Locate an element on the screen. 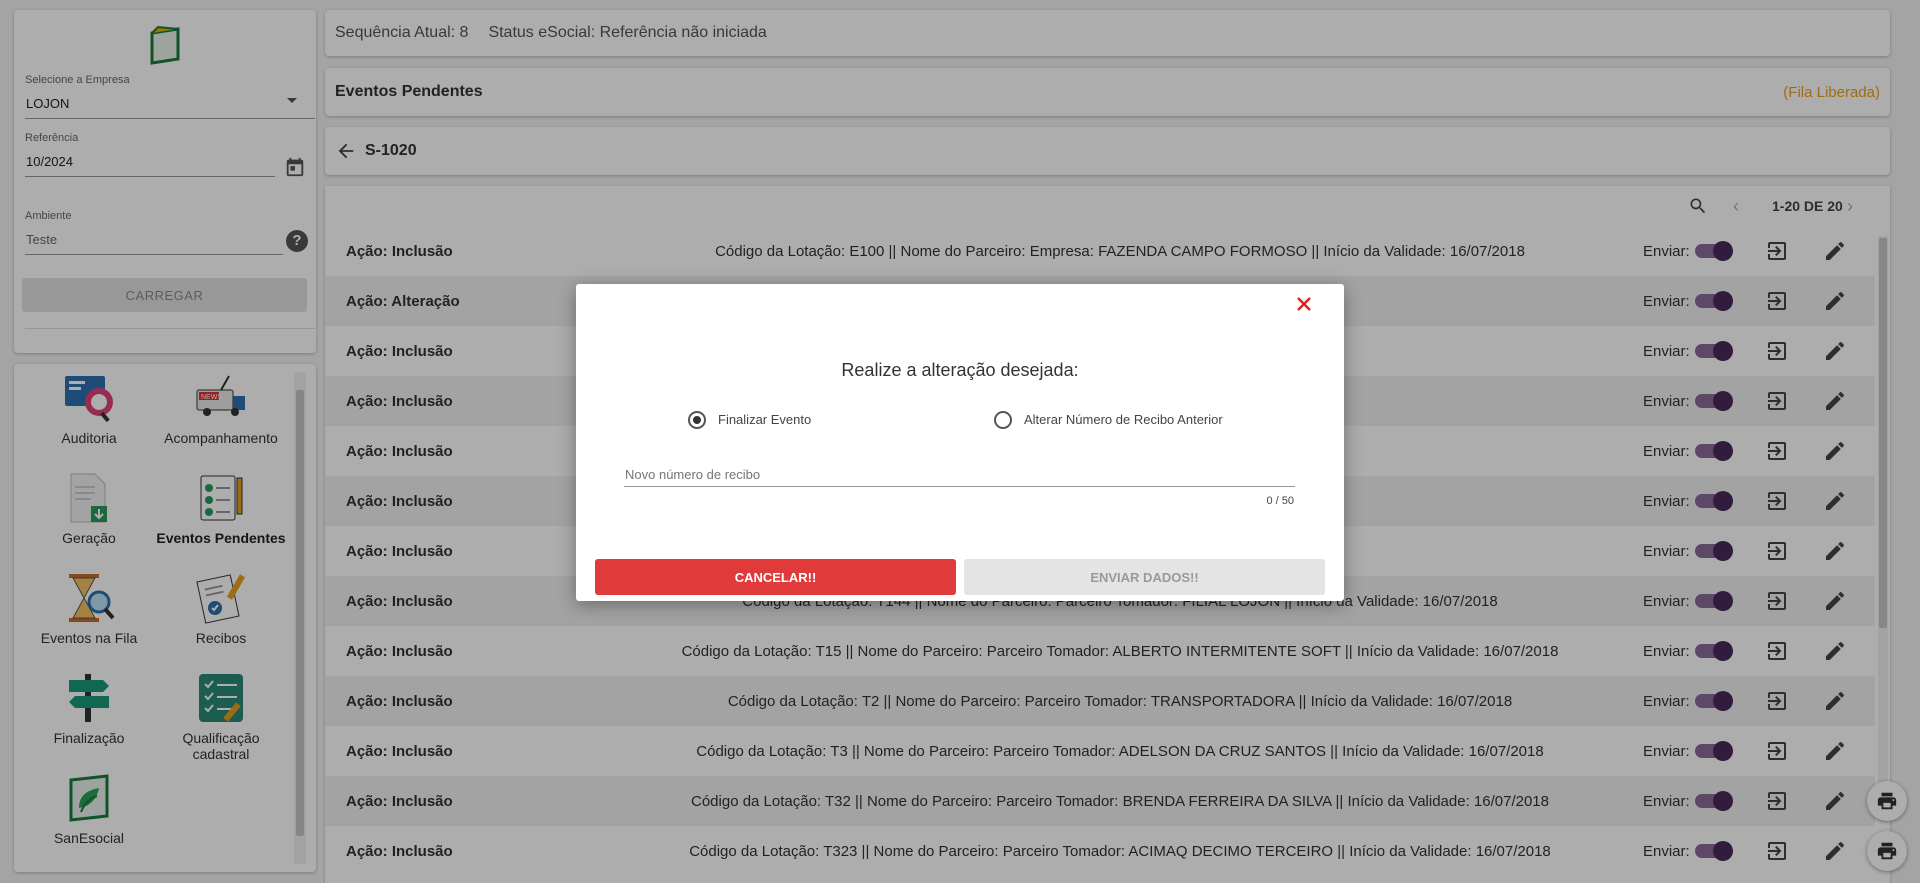 The height and width of the screenshot is (883, 1920). dialog-title: Realize a alteração desejada: is located at coordinates (960, 370).